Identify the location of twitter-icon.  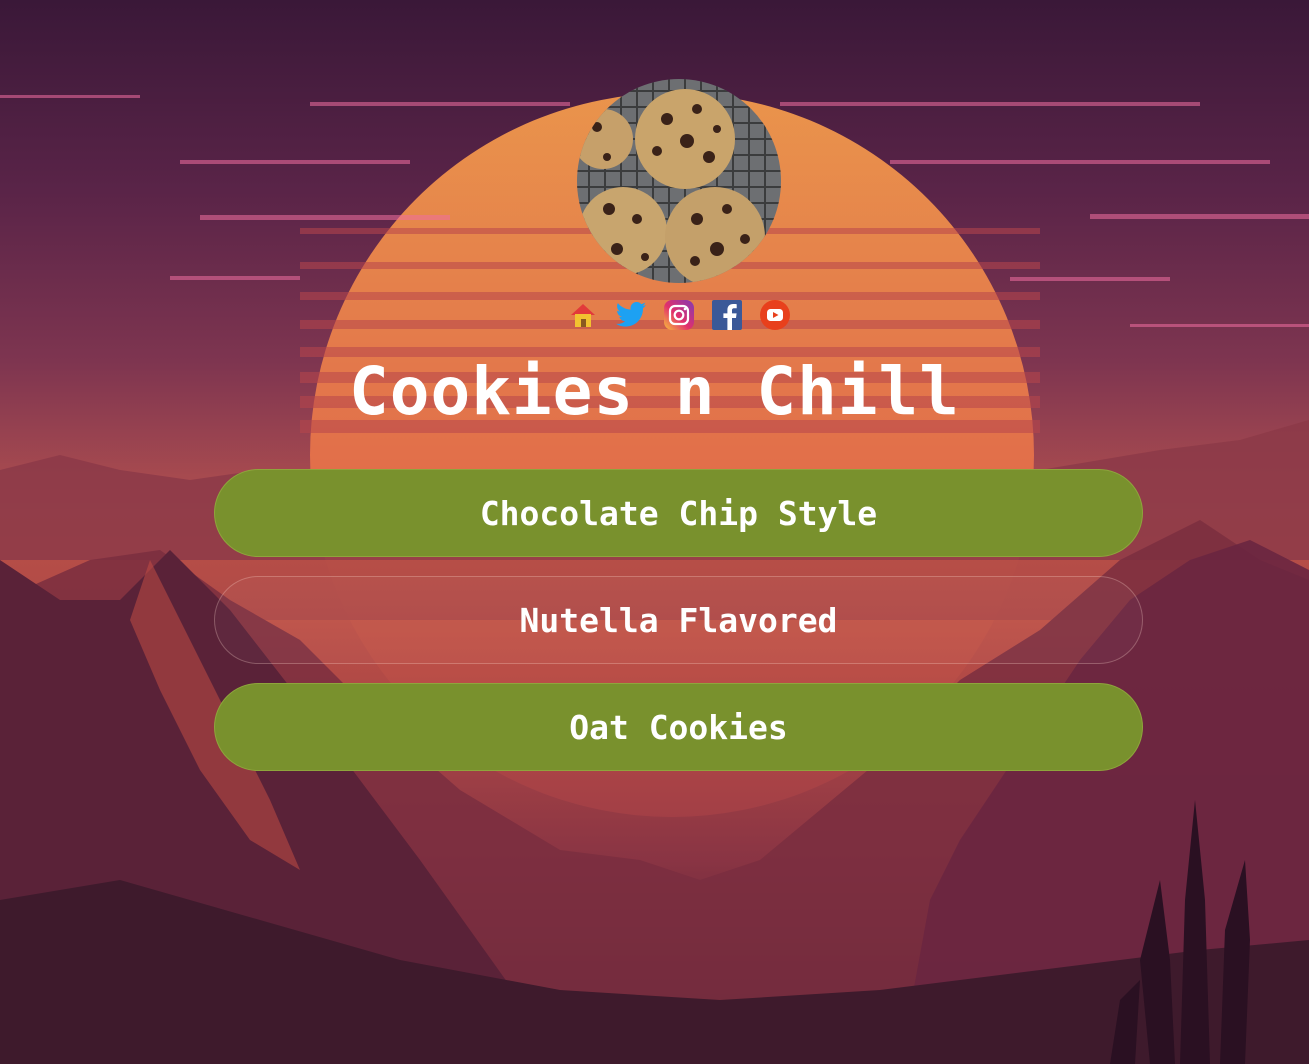
(630, 314).